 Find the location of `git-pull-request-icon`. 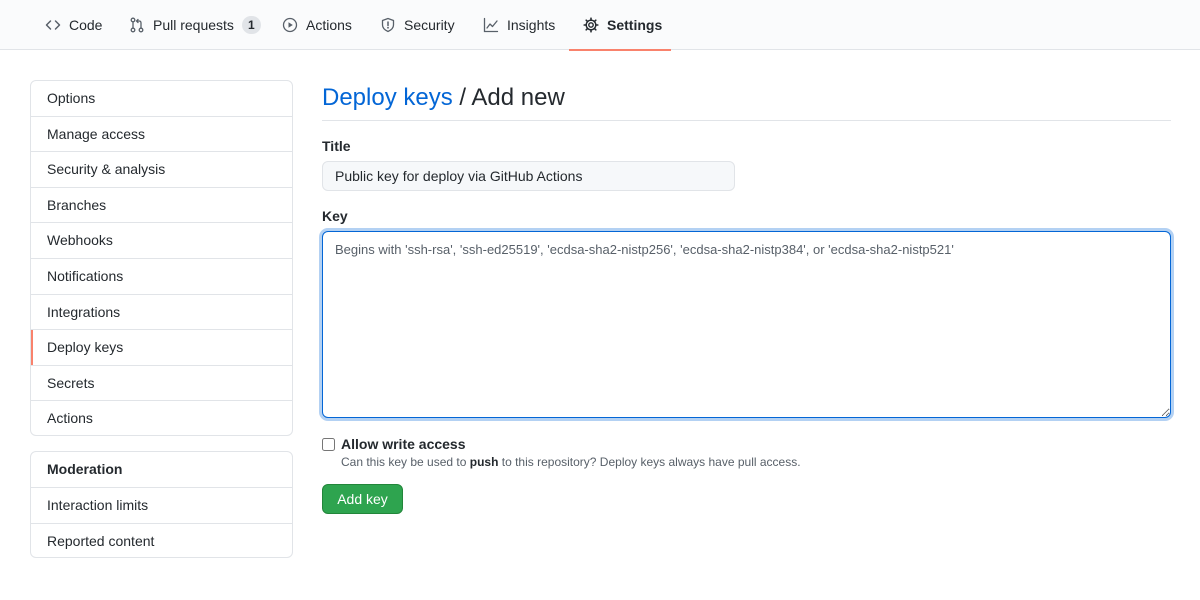

git-pull-request-icon is located at coordinates (137, 25).